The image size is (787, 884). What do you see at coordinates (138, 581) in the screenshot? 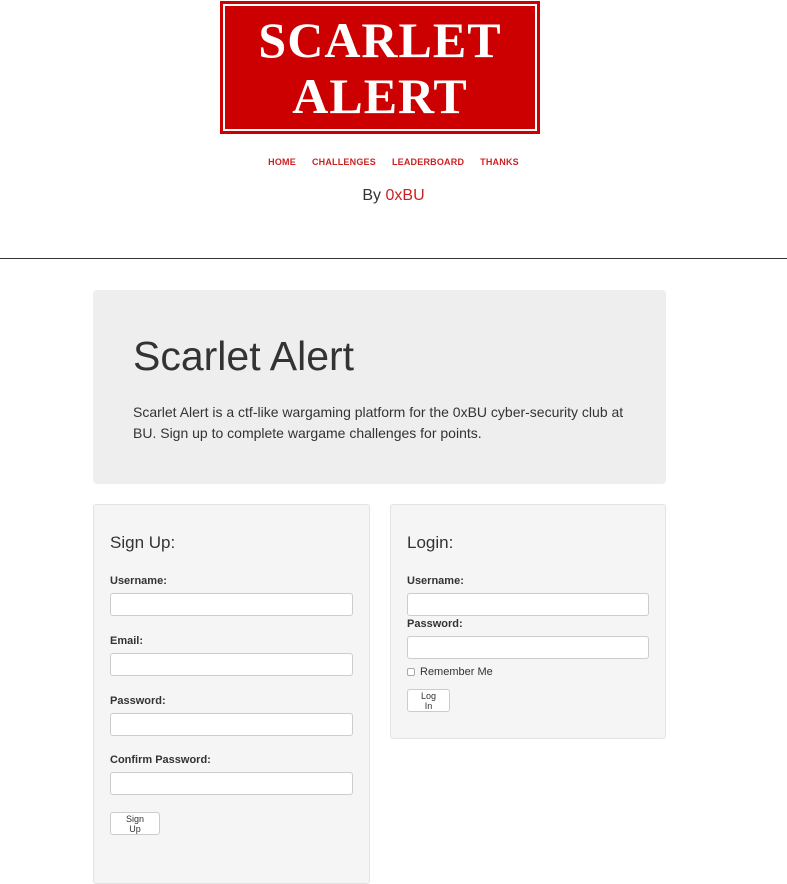
I see `signup-username-label: Username:` at bounding box center [138, 581].